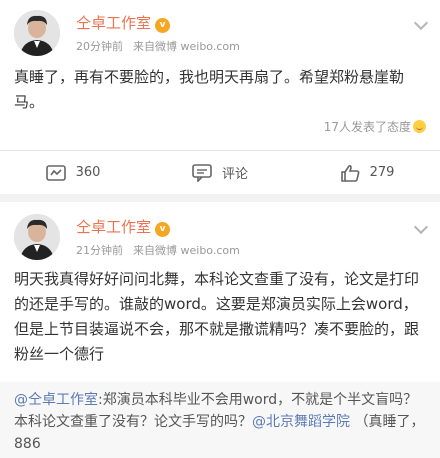  What do you see at coordinates (55, 172) in the screenshot?
I see `repost-icon` at bounding box center [55, 172].